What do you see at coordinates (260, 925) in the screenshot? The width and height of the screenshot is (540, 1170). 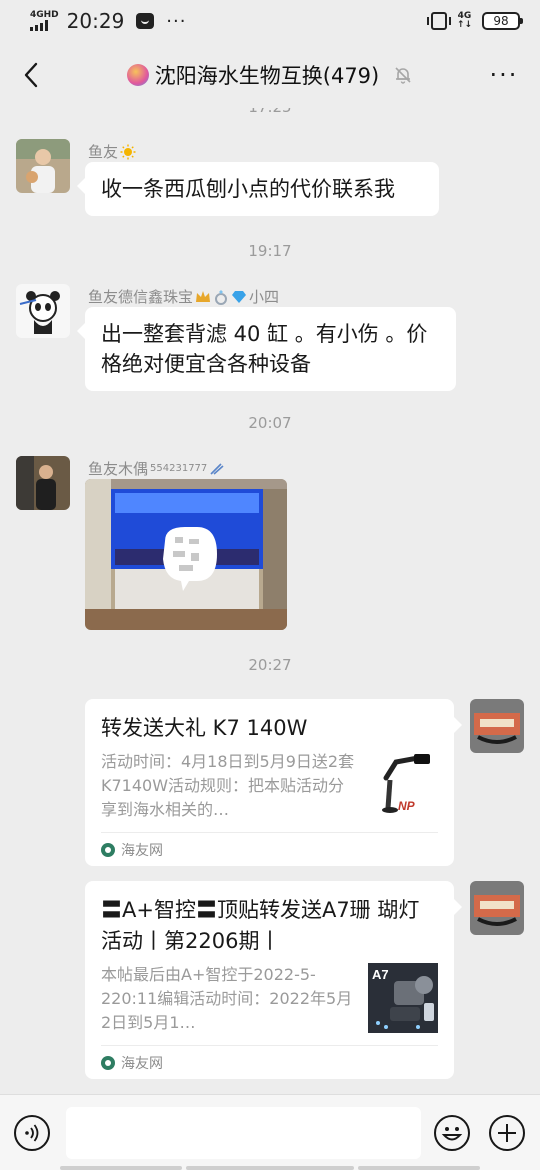 I see `card-title: 〓A+智控〓顶贴转发送A7珊 瑚灯活动丨第2206期丨` at bounding box center [260, 925].